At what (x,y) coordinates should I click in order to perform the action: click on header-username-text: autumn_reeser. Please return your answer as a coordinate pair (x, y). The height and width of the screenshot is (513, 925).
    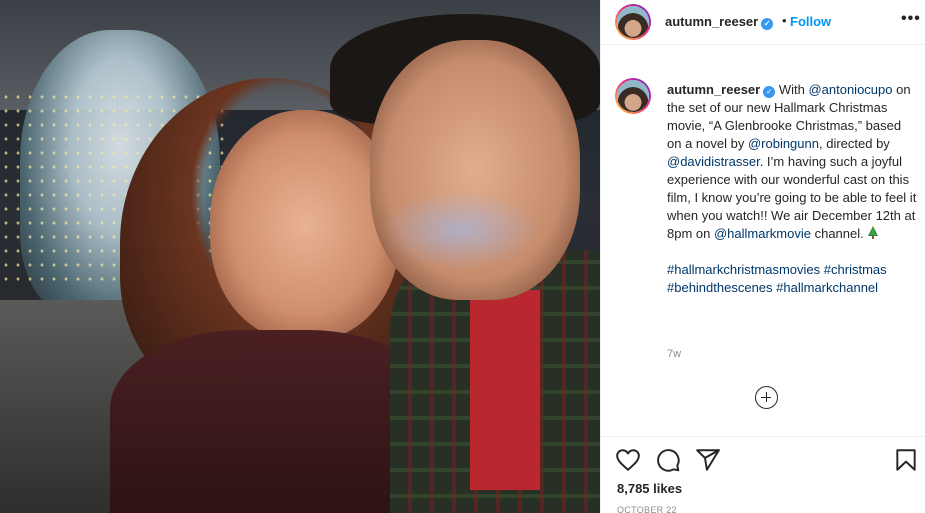
    Looking at the image, I should click on (711, 21).